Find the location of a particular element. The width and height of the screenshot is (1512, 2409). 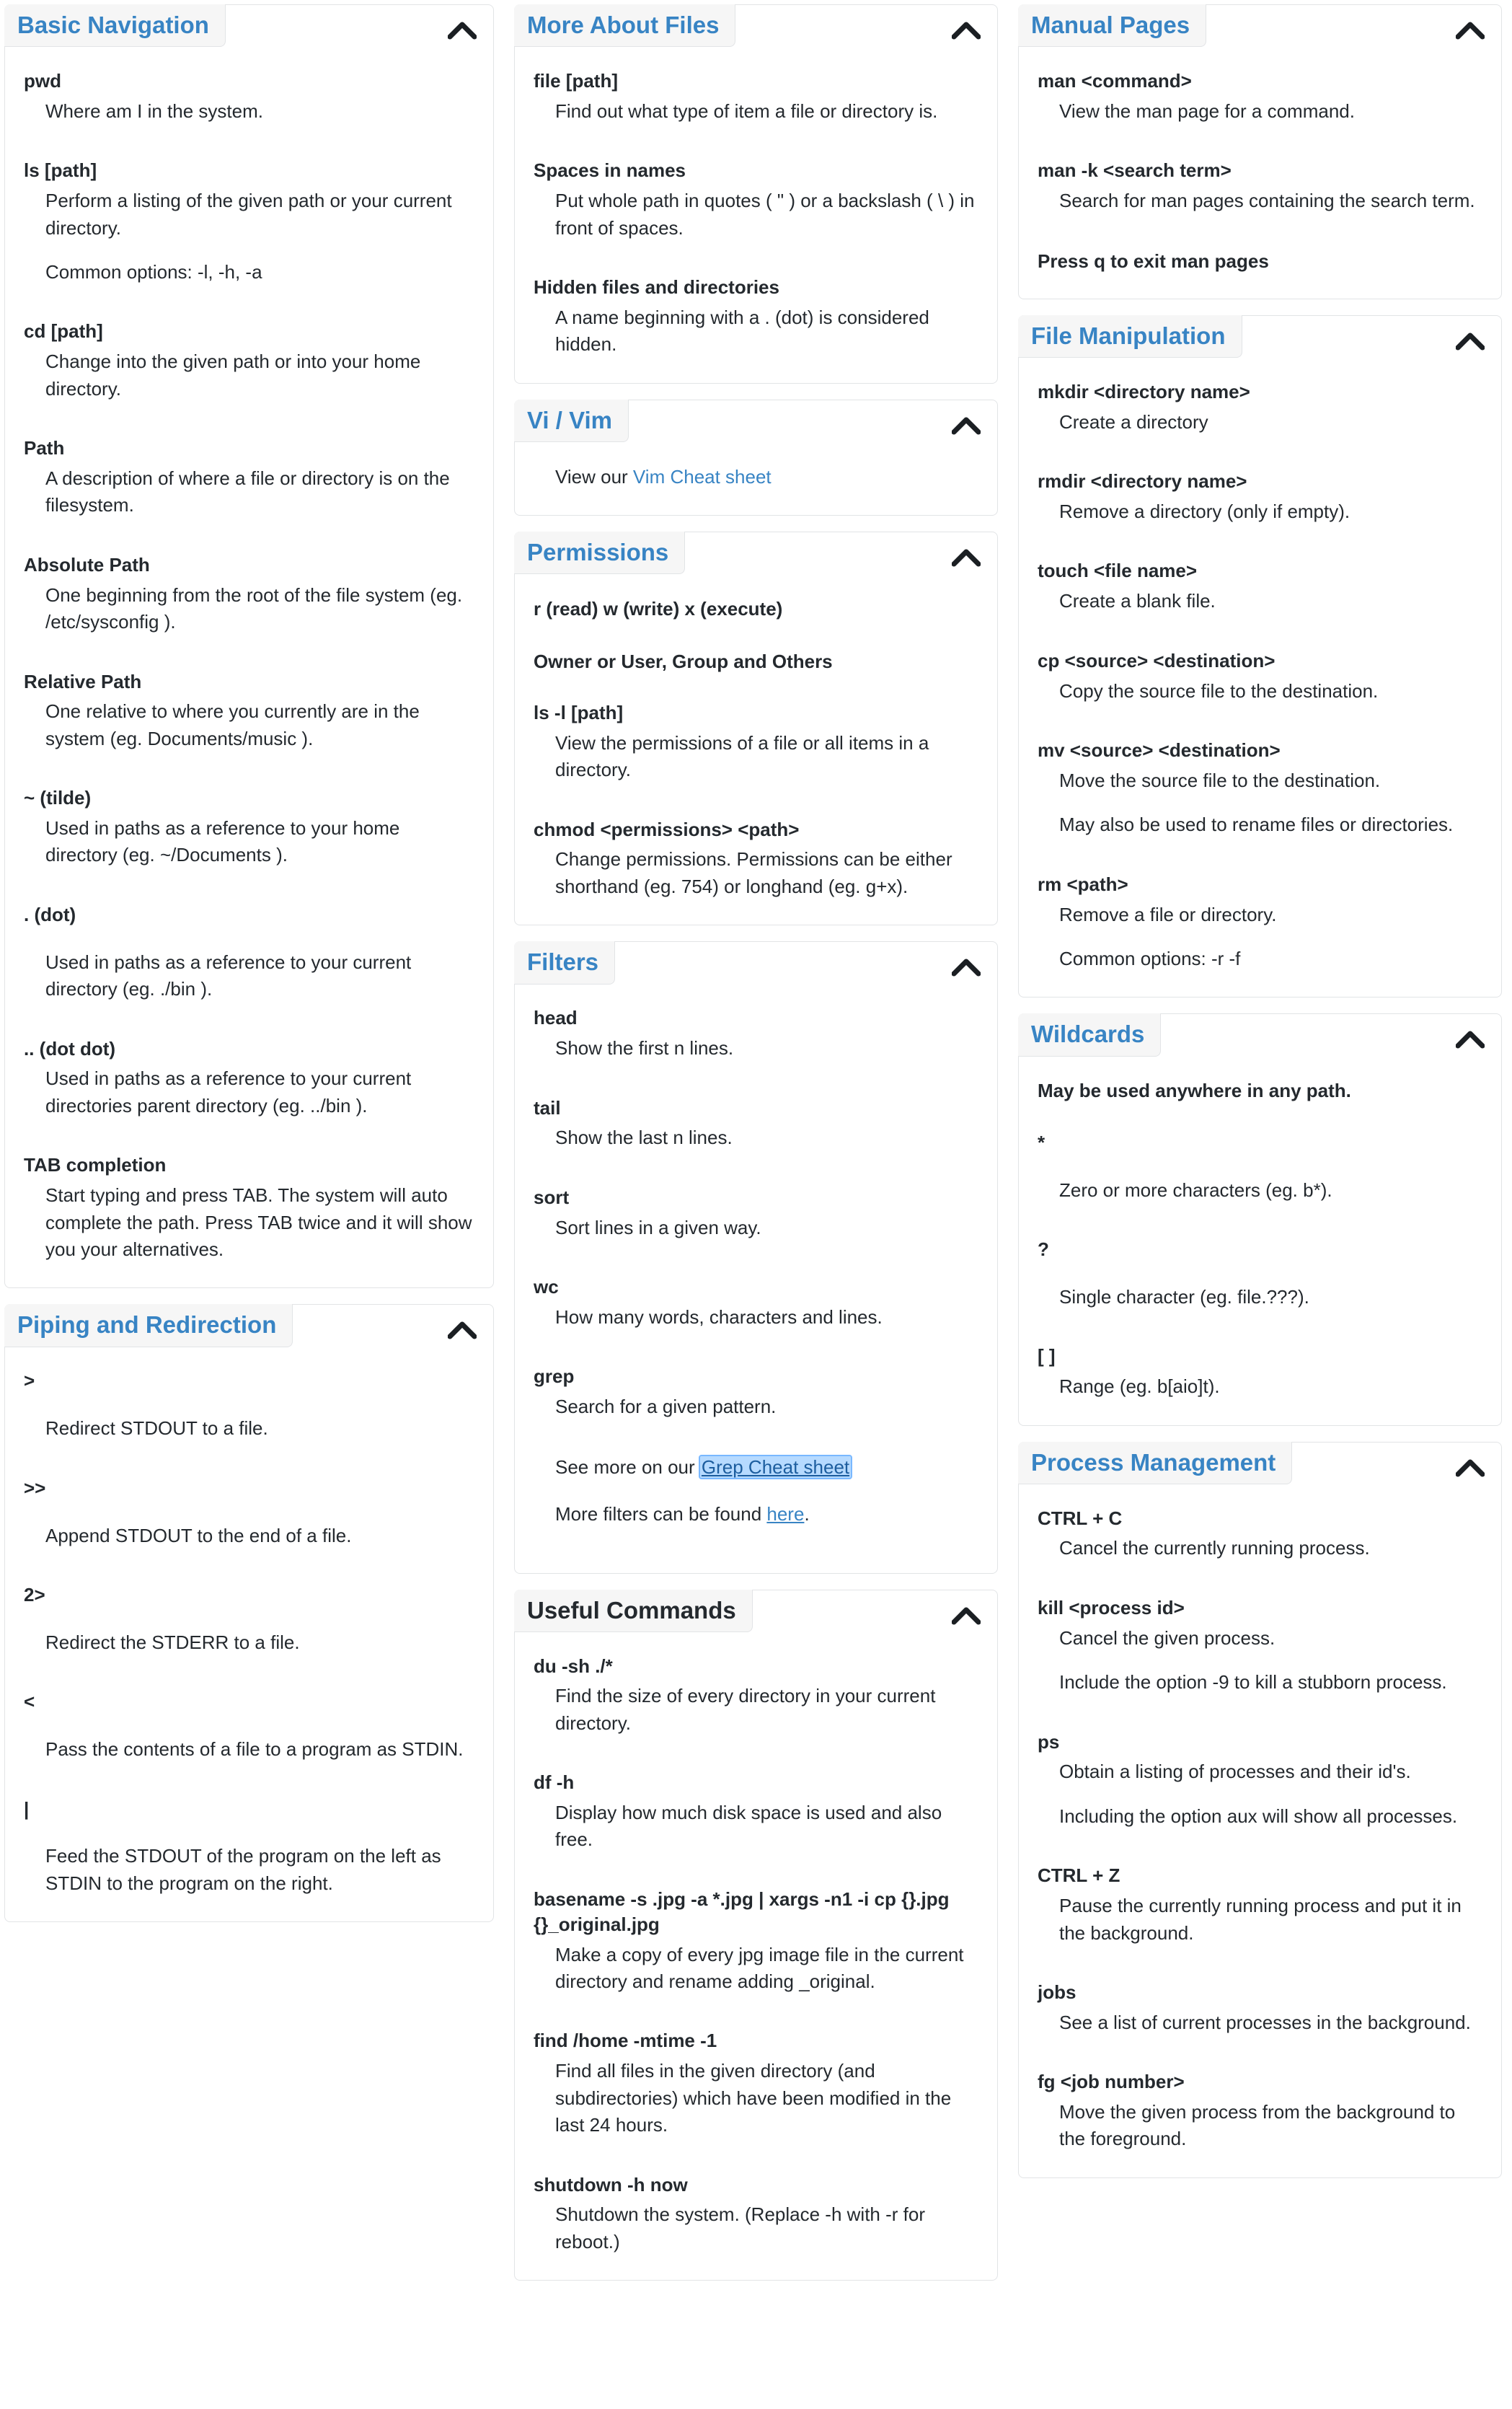

cheat-entry: * Zero or more characters (eg. b*). is located at coordinates (1259, 1167).